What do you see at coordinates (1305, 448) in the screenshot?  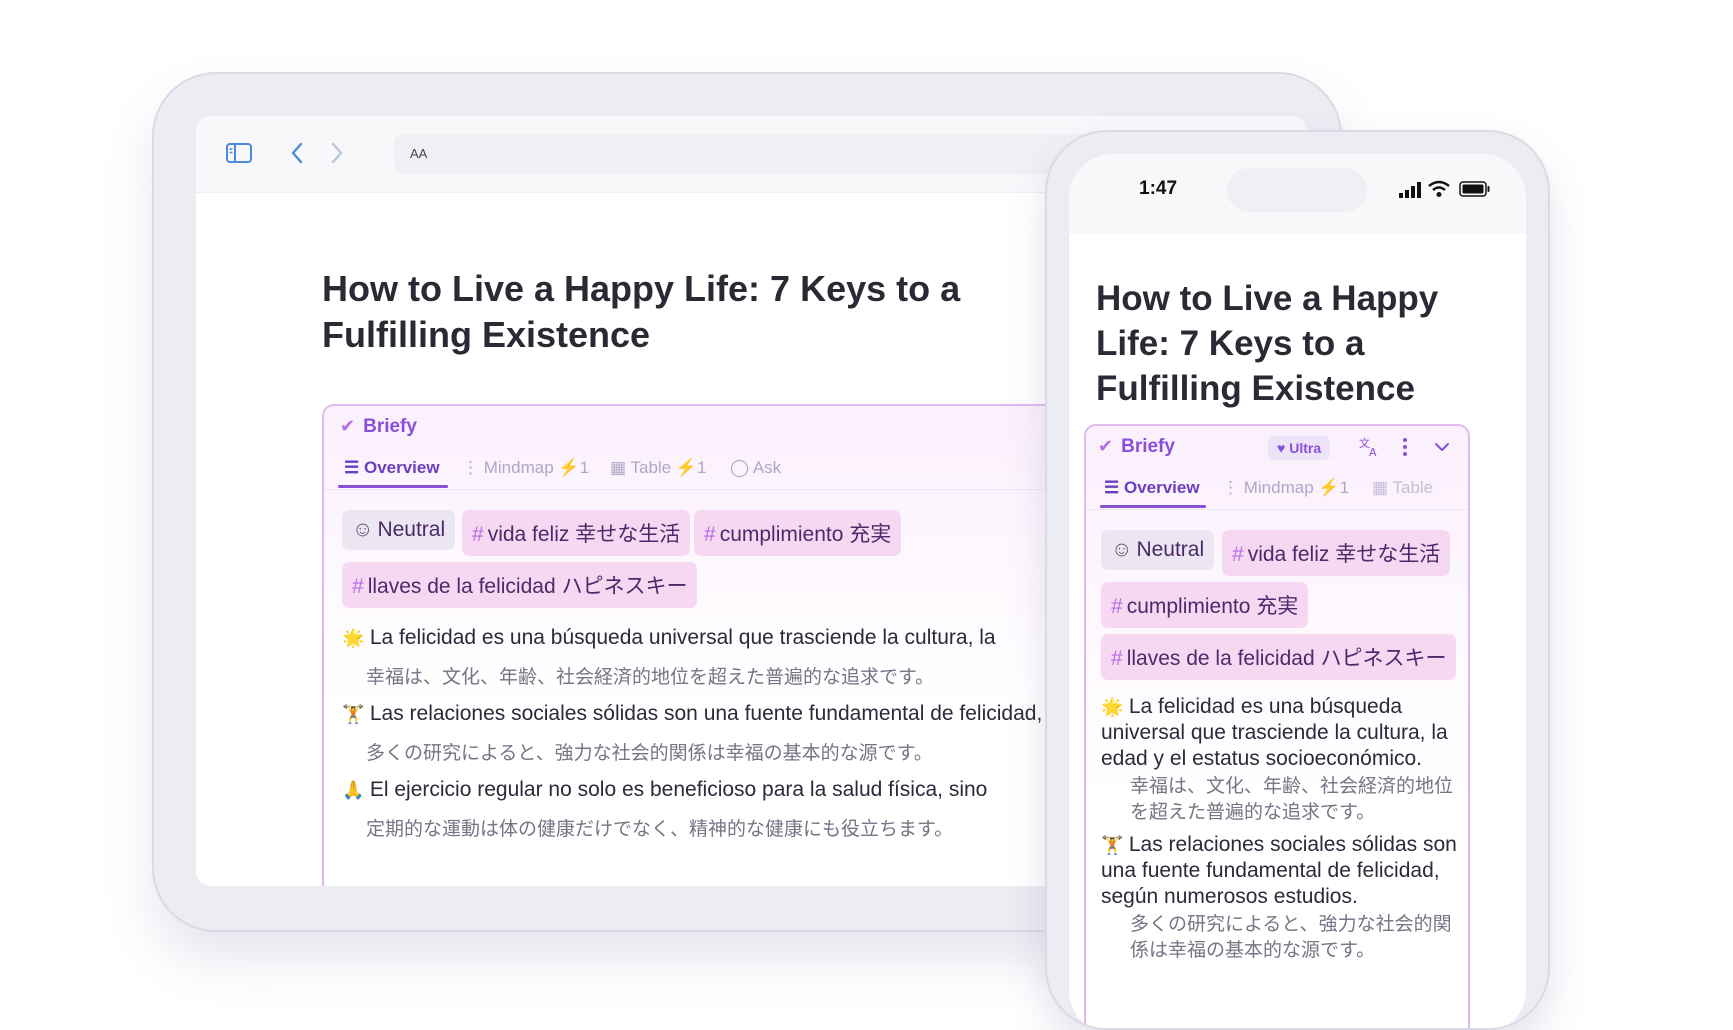 I see `badge-label: Ultra` at bounding box center [1305, 448].